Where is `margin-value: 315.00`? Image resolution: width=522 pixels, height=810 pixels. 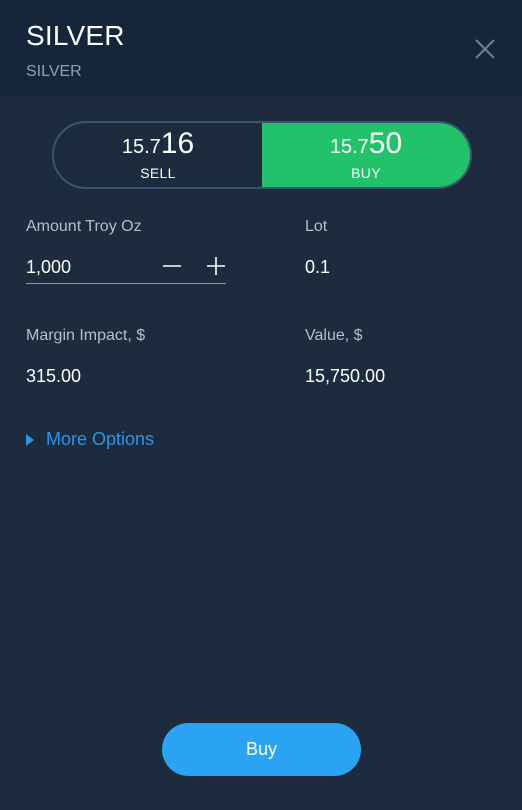
margin-value: 315.00 is located at coordinates (54, 376).